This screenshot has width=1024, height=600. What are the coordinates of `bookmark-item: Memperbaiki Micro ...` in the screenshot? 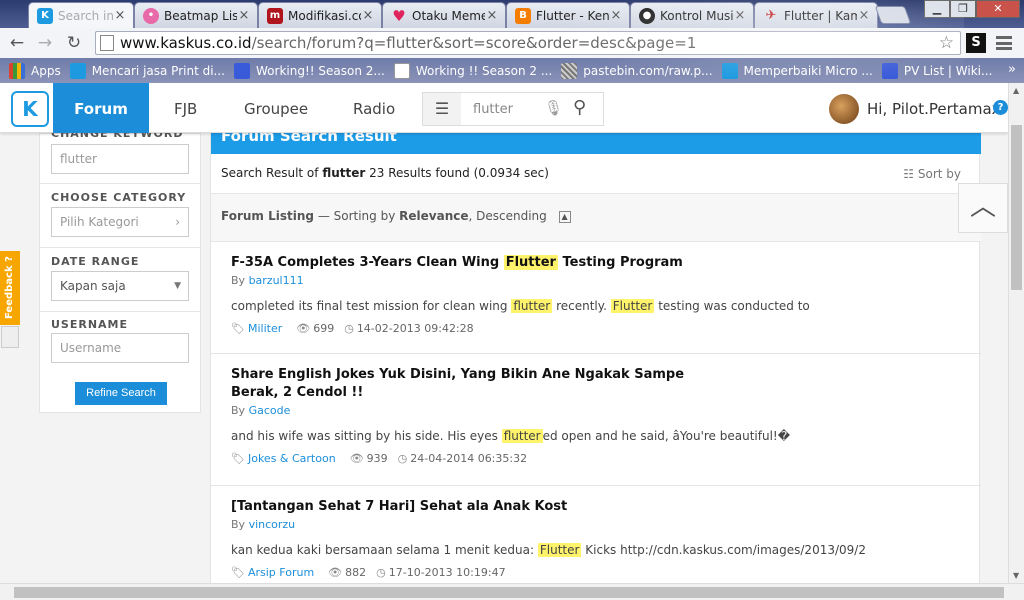 It's located at (797, 70).